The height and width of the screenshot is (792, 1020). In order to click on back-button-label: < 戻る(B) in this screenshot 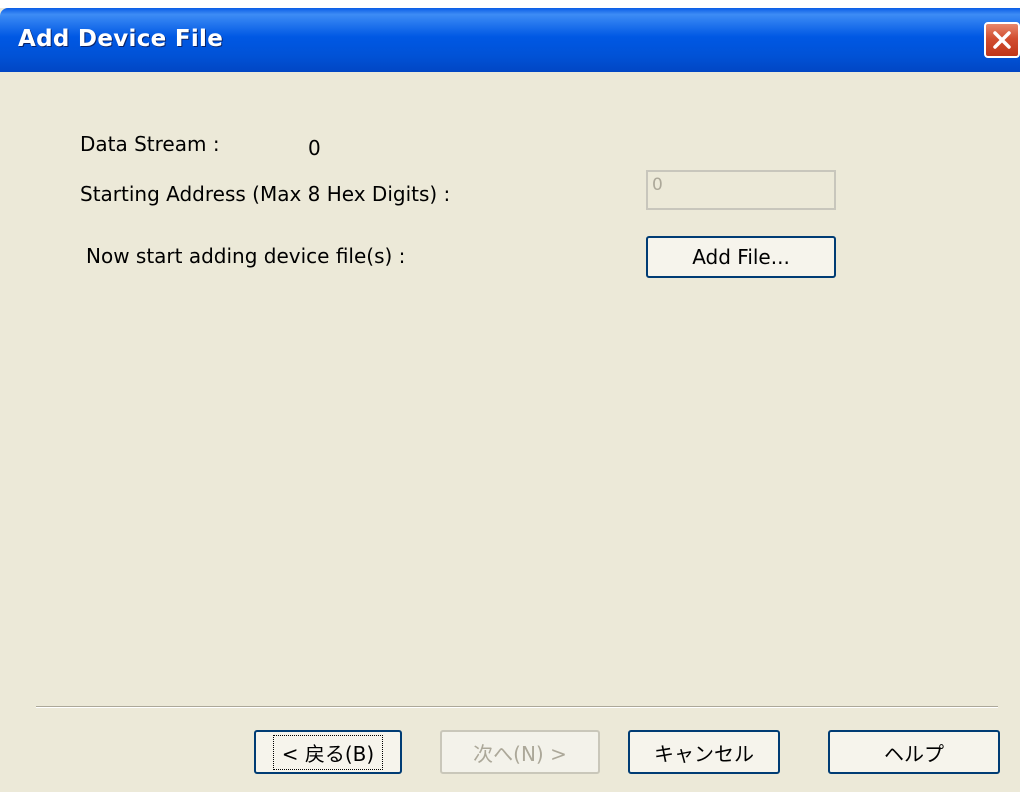, I will do `click(328, 752)`.